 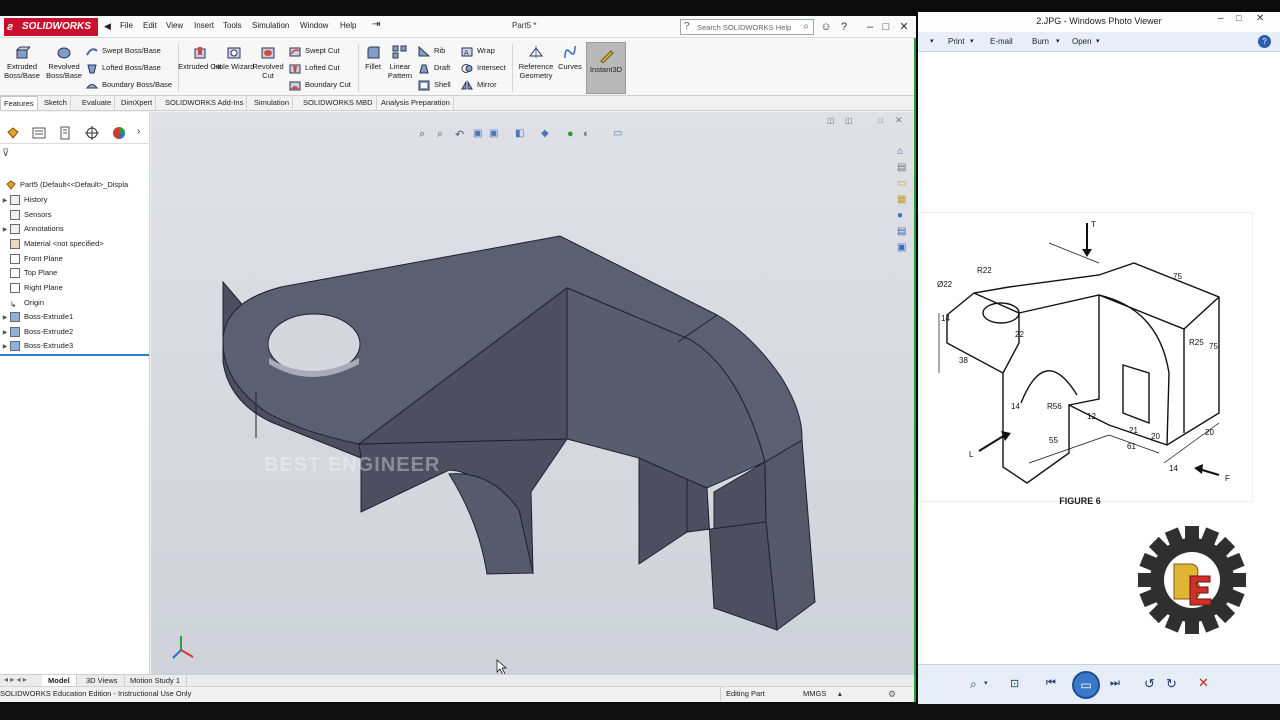 What do you see at coordinates (901, 231) in the screenshot?
I see `custom-properties-icon: ▤` at bounding box center [901, 231].